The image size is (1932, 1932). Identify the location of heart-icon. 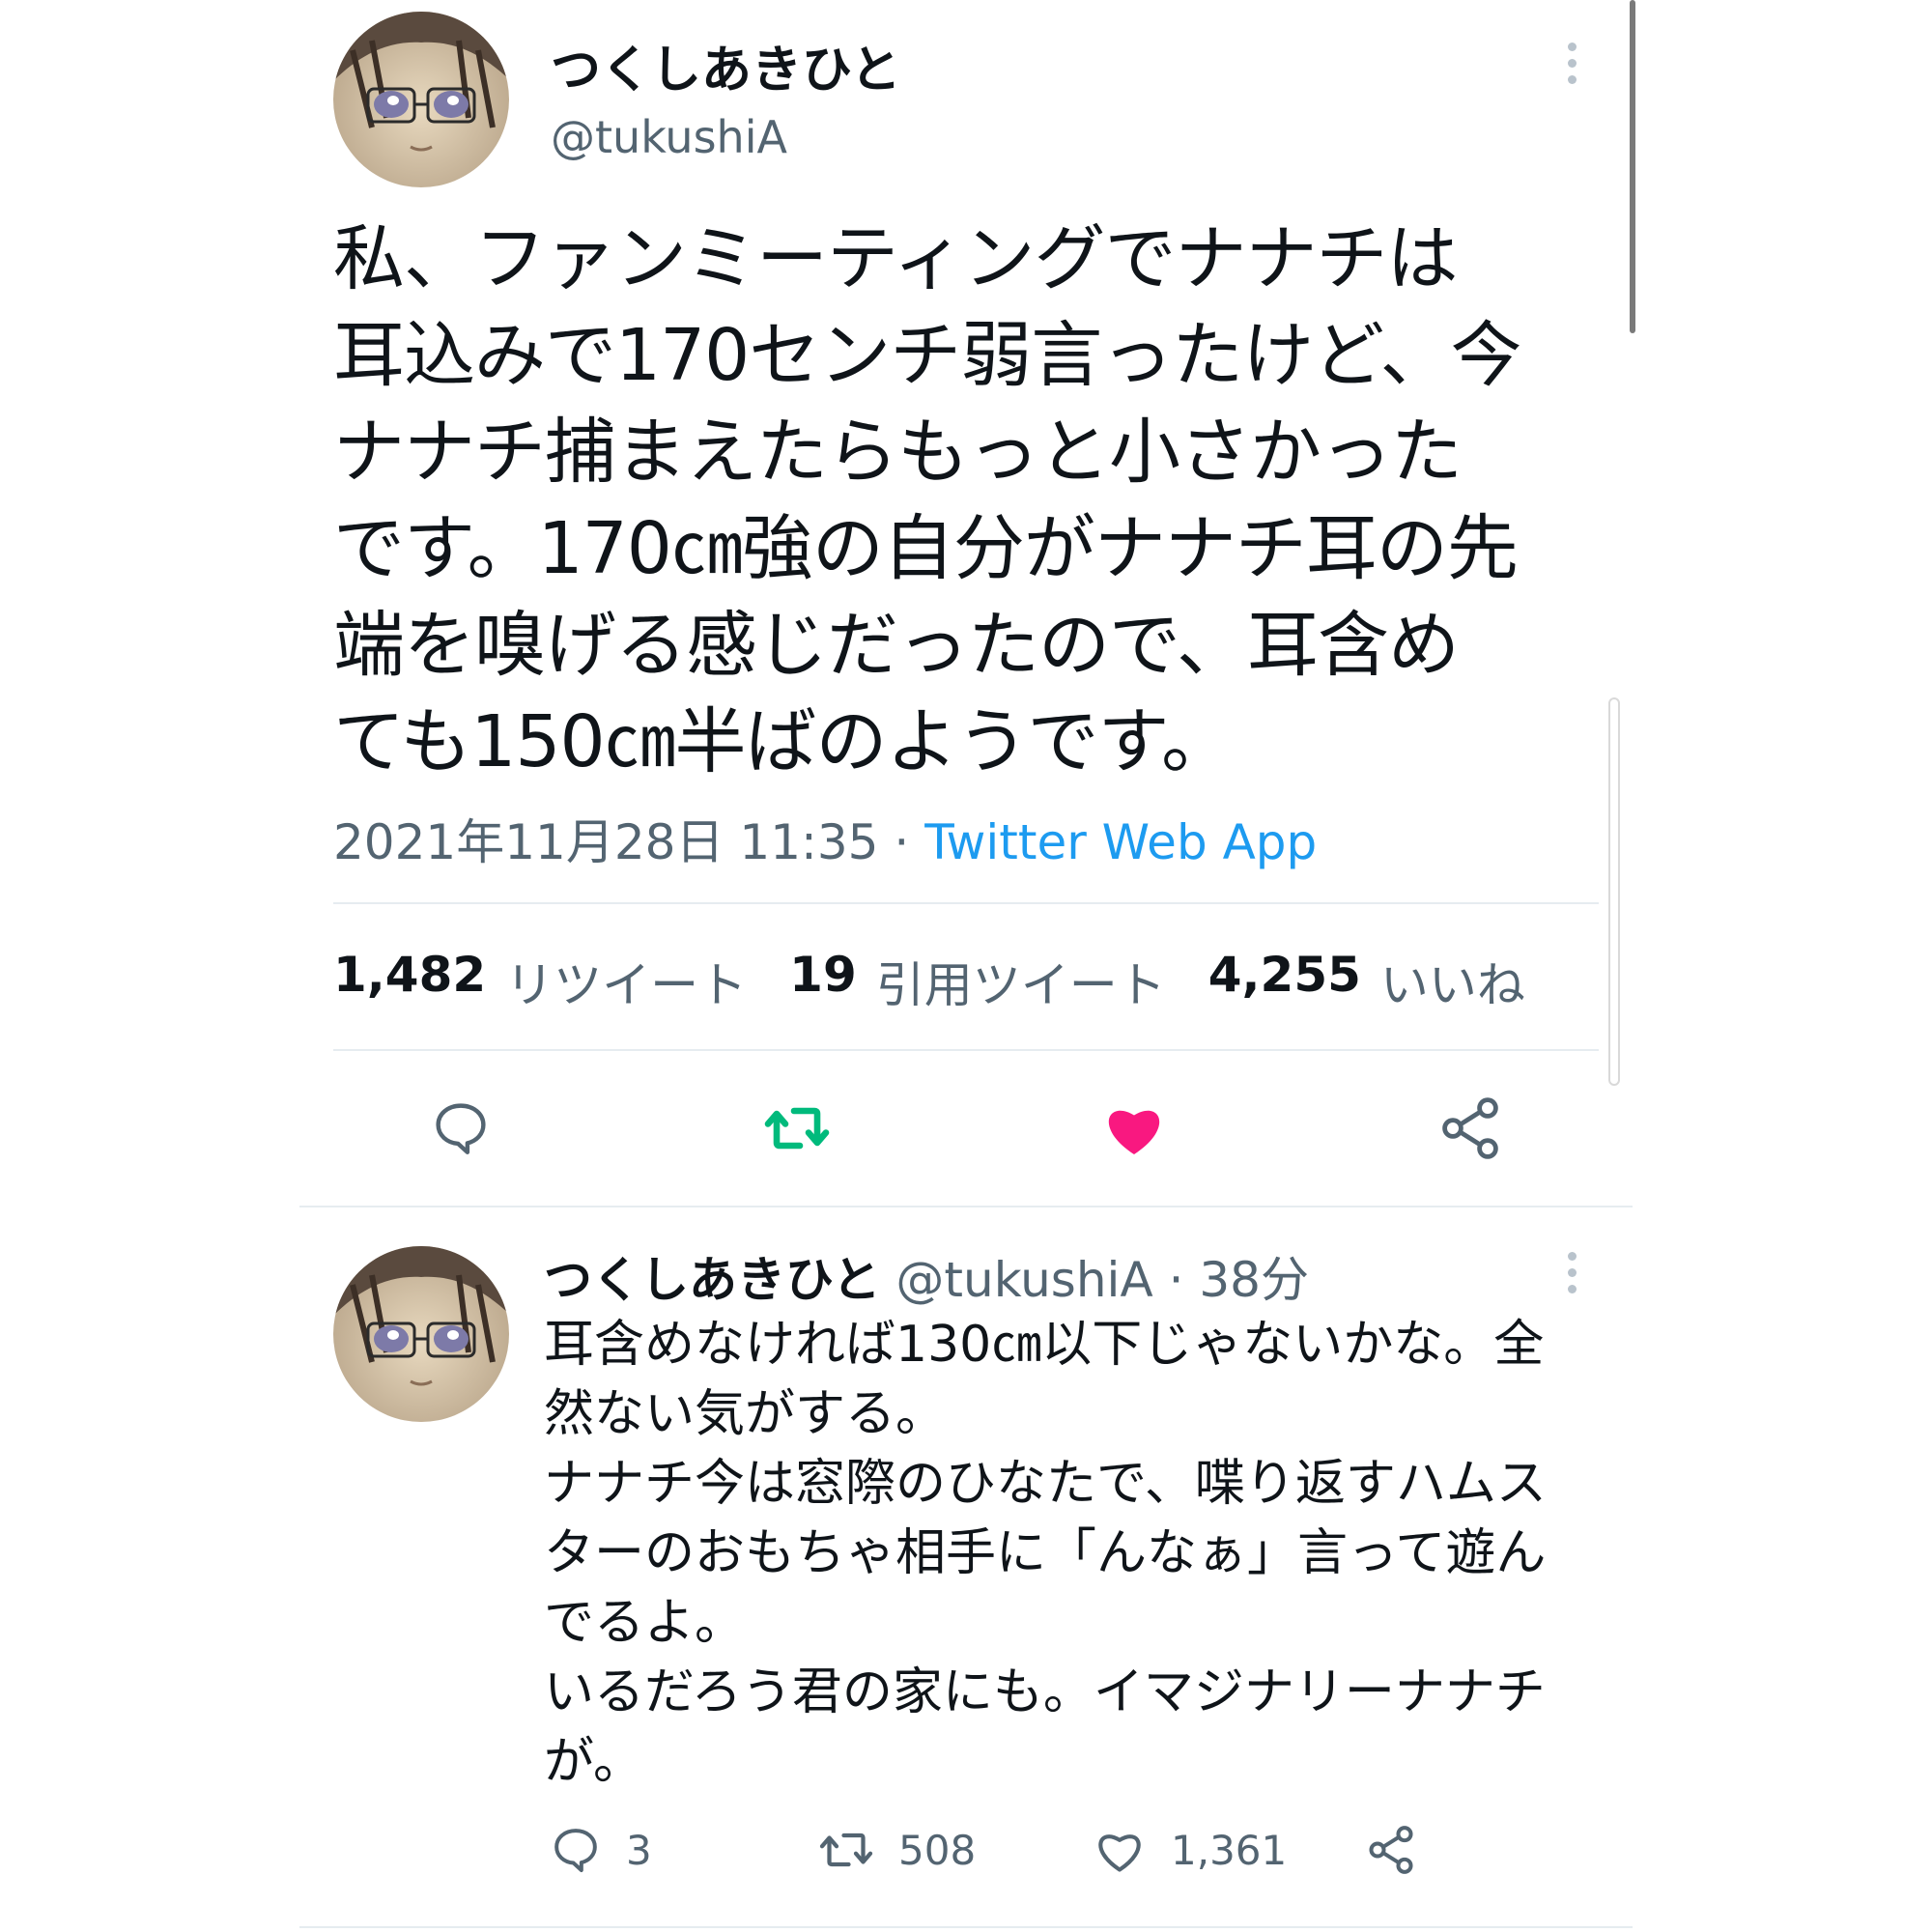
(1134, 1132).